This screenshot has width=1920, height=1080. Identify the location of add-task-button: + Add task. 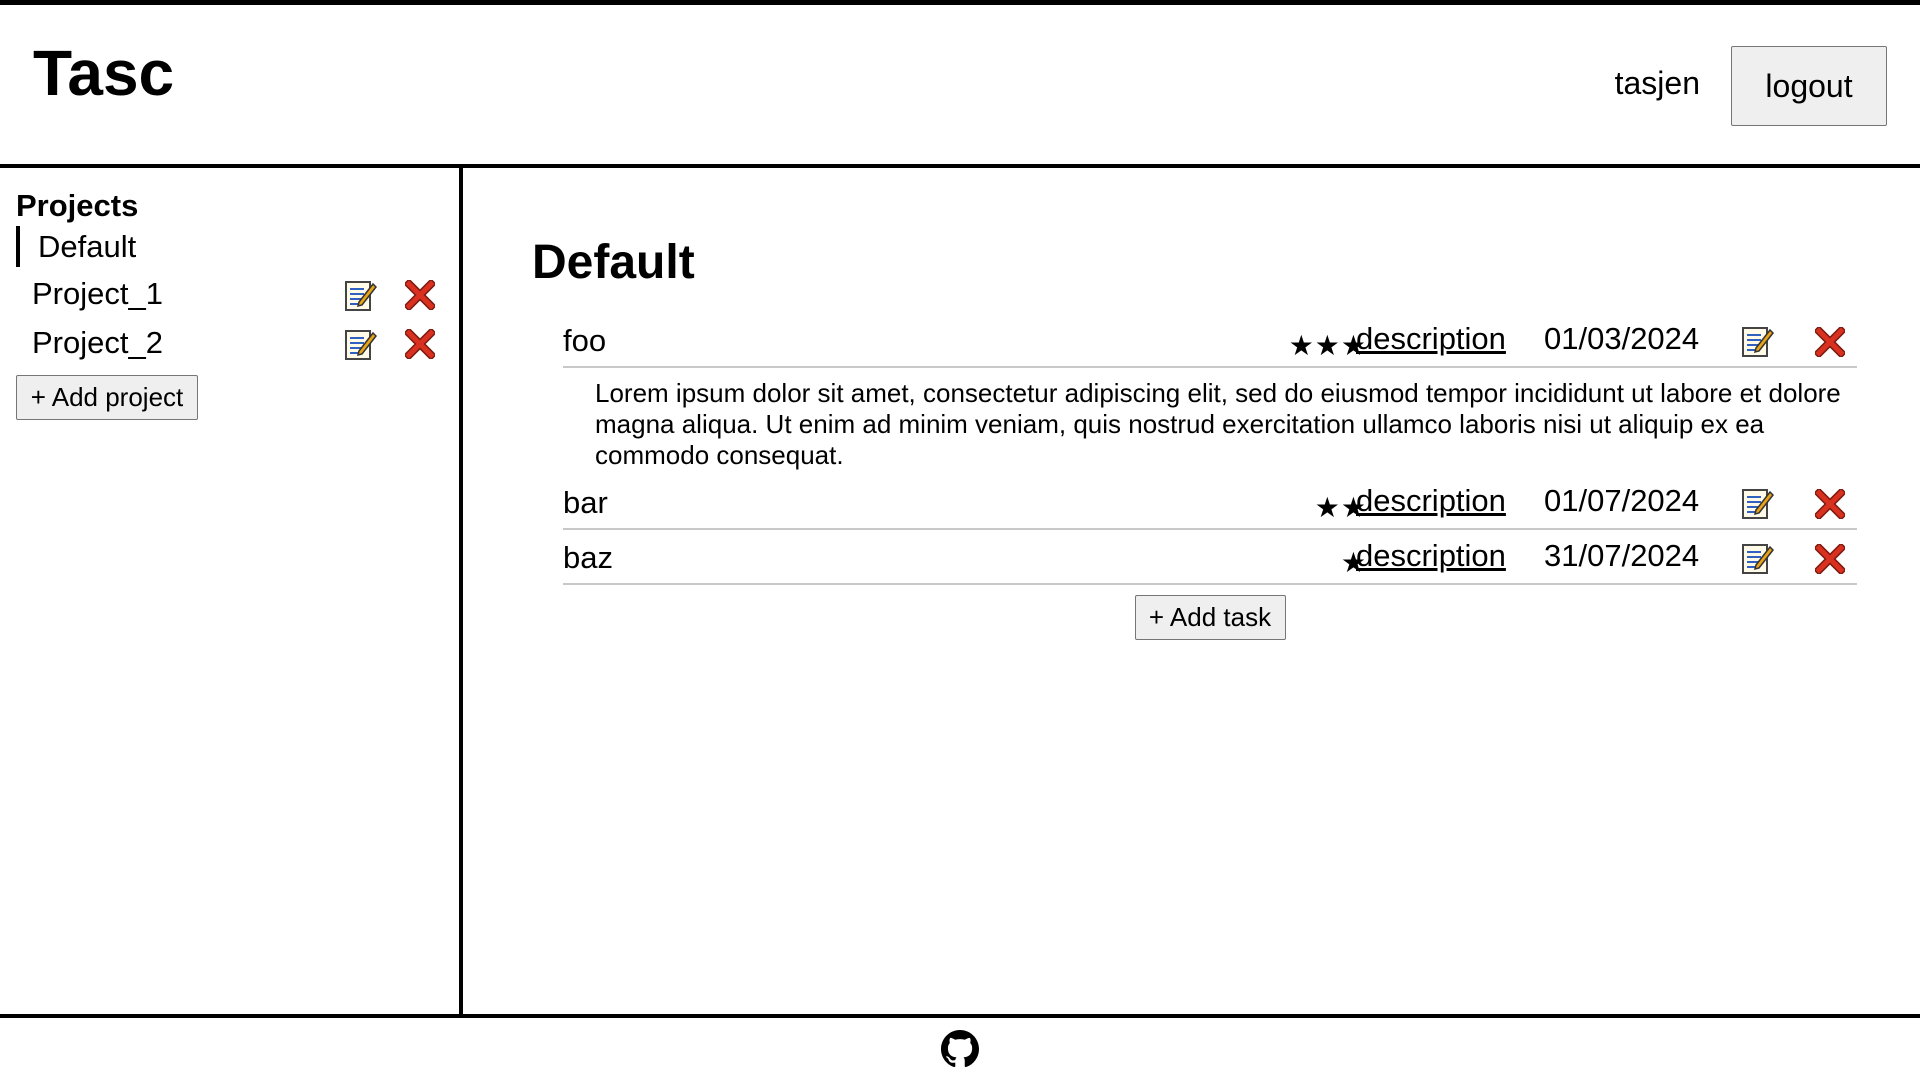
(1210, 617).